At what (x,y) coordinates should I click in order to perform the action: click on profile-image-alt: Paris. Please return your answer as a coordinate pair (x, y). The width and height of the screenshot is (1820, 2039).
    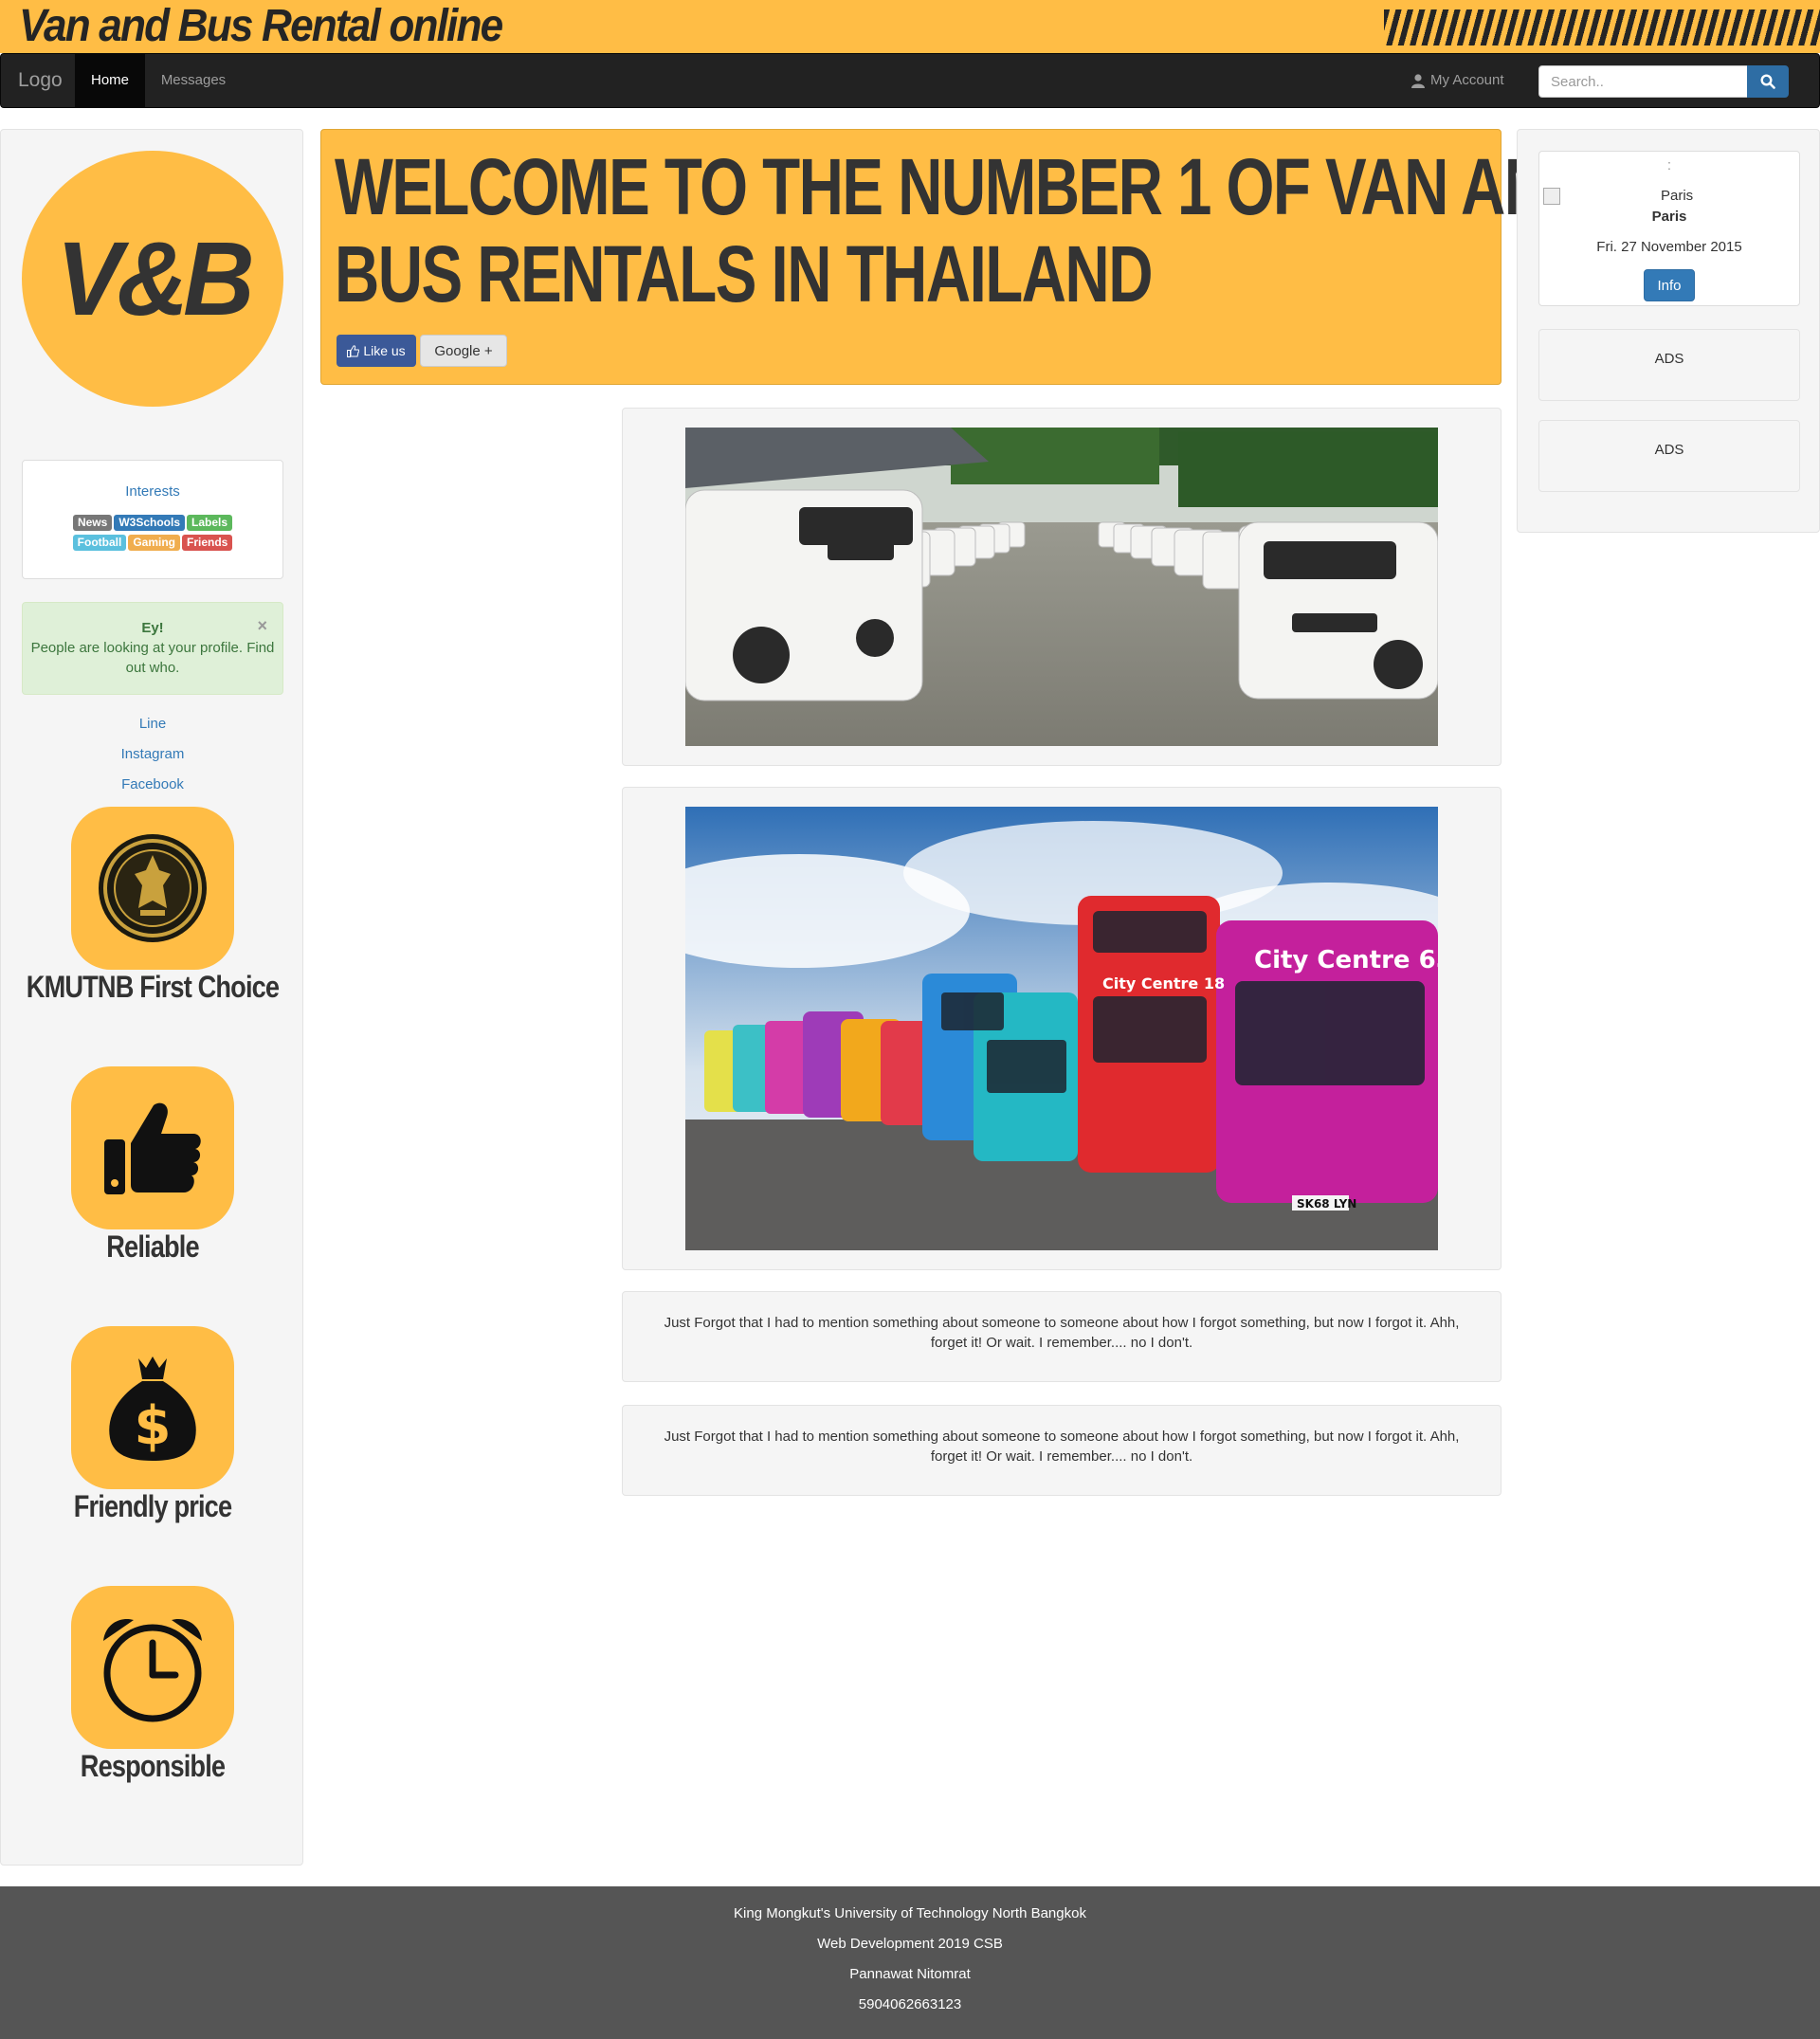
    Looking at the image, I should click on (1677, 196).